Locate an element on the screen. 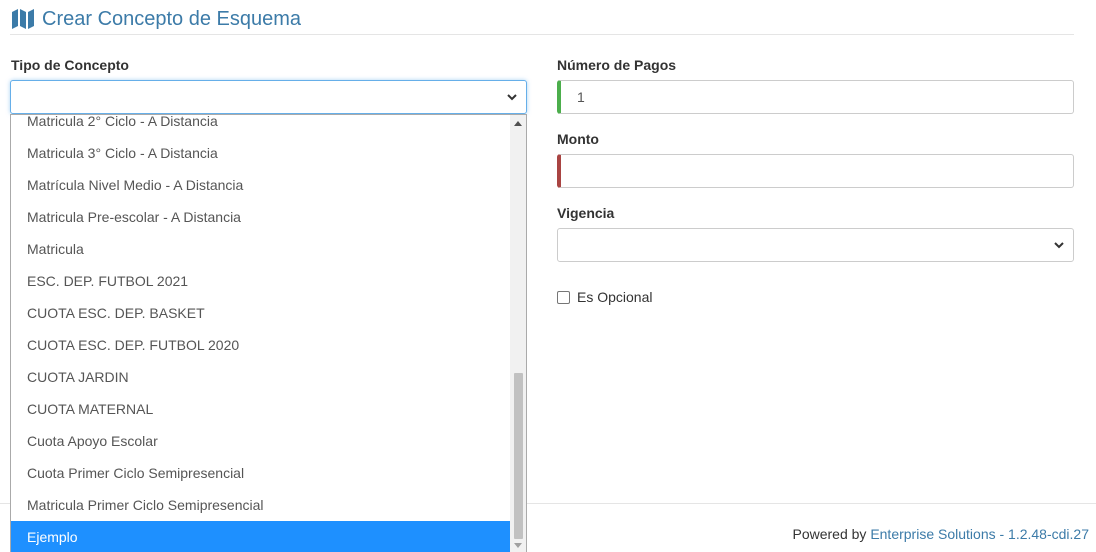 The width and height of the screenshot is (1096, 552). vigencia-select is located at coordinates (815, 245).